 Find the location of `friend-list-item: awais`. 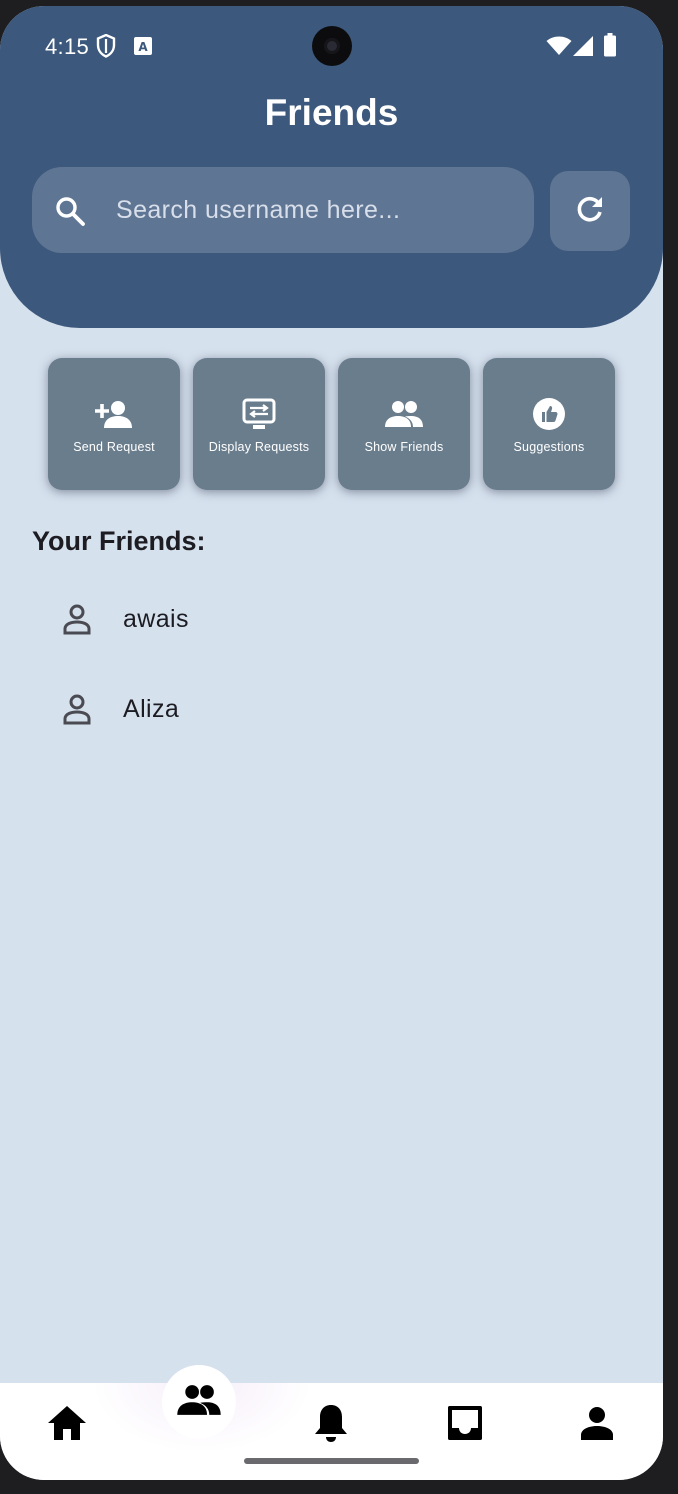

friend-list-item: awais is located at coordinates (340, 622).